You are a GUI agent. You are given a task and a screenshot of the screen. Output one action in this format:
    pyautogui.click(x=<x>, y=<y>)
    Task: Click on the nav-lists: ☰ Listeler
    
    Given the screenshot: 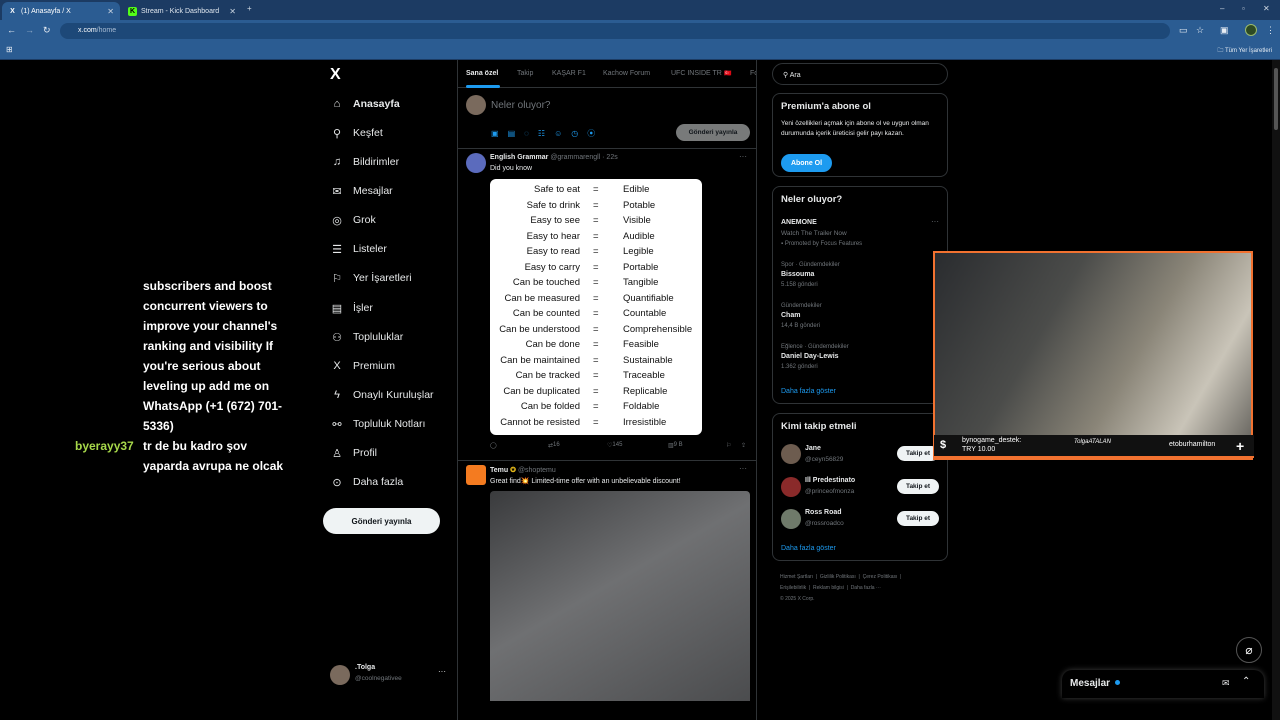 What is the action you would take?
    pyautogui.click(x=358, y=249)
    